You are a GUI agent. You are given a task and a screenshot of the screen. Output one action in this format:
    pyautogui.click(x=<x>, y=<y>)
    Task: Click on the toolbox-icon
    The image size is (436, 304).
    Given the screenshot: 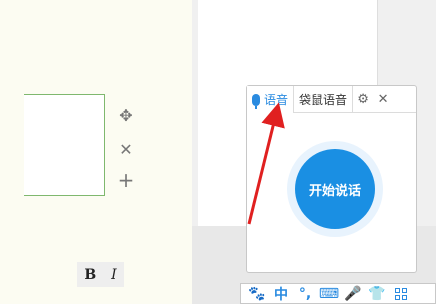 What is the action you would take?
    pyautogui.click(x=401, y=294)
    